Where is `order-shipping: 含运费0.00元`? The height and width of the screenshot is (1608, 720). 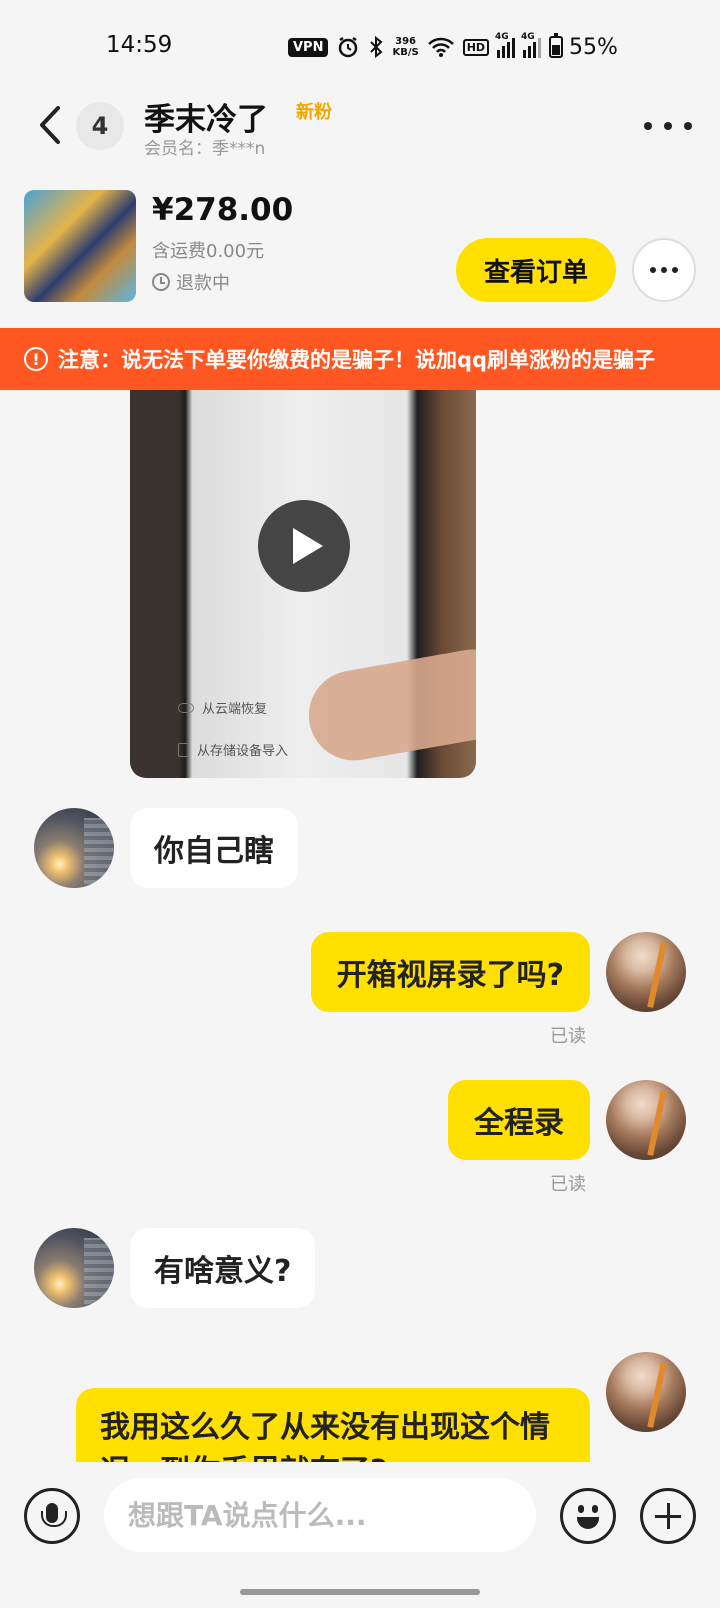 order-shipping: 含运费0.00元 is located at coordinates (208, 251).